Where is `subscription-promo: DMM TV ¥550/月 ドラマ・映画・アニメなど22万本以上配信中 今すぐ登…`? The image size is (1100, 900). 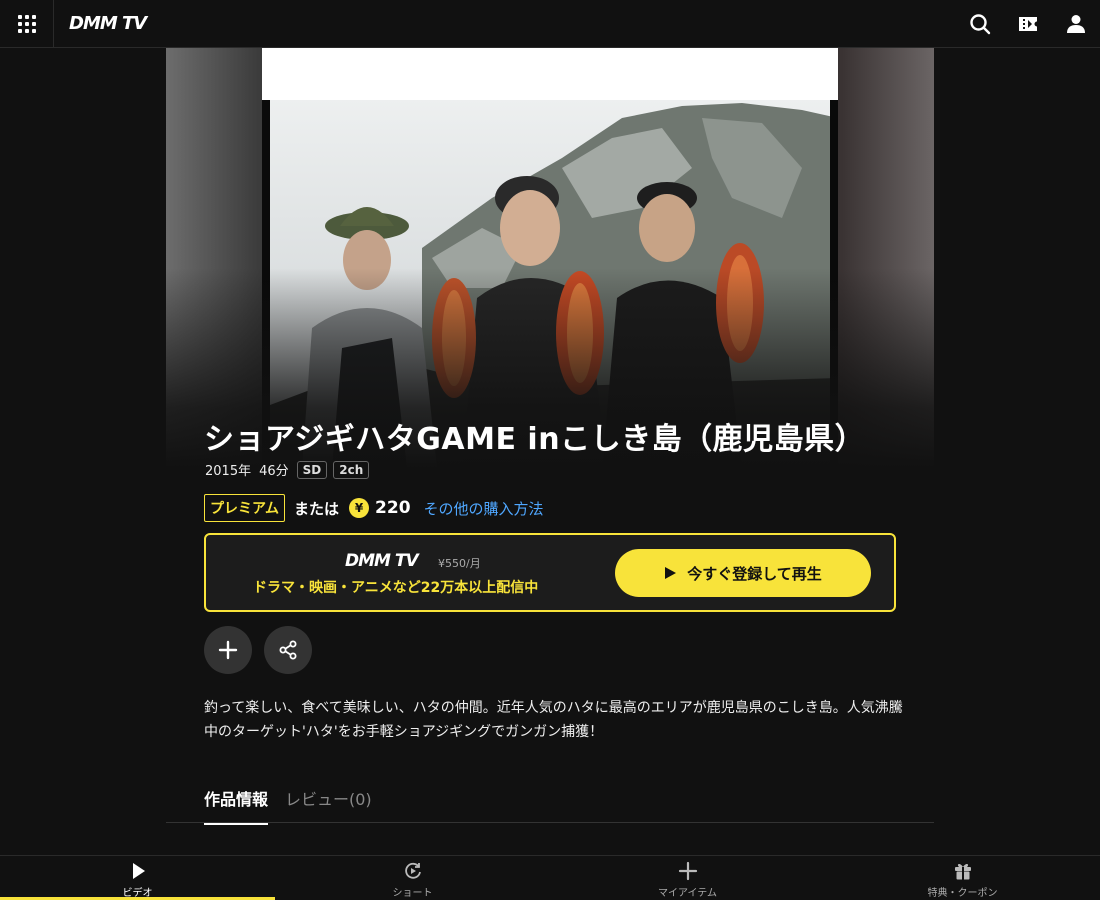
subscription-promo: DMM TV ¥550/月 ドラマ・映画・アニメなど22万本以上配信中 今すぐ登… is located at coordinates (550, 572).